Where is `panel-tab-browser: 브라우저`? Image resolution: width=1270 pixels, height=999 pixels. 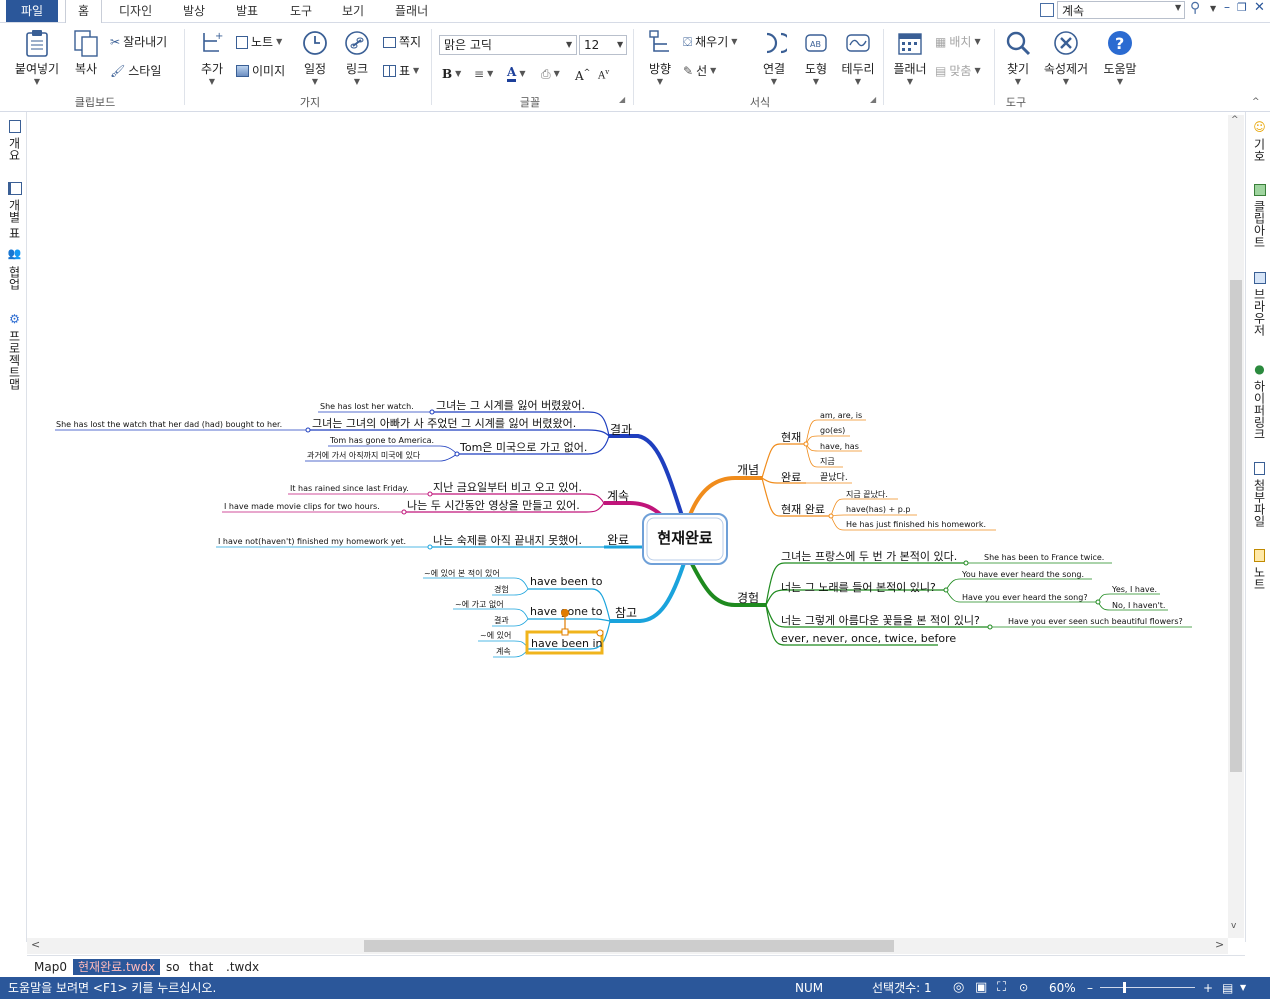
panel-tab-browser: 브라우저 is located at coordinates (1259, 304).